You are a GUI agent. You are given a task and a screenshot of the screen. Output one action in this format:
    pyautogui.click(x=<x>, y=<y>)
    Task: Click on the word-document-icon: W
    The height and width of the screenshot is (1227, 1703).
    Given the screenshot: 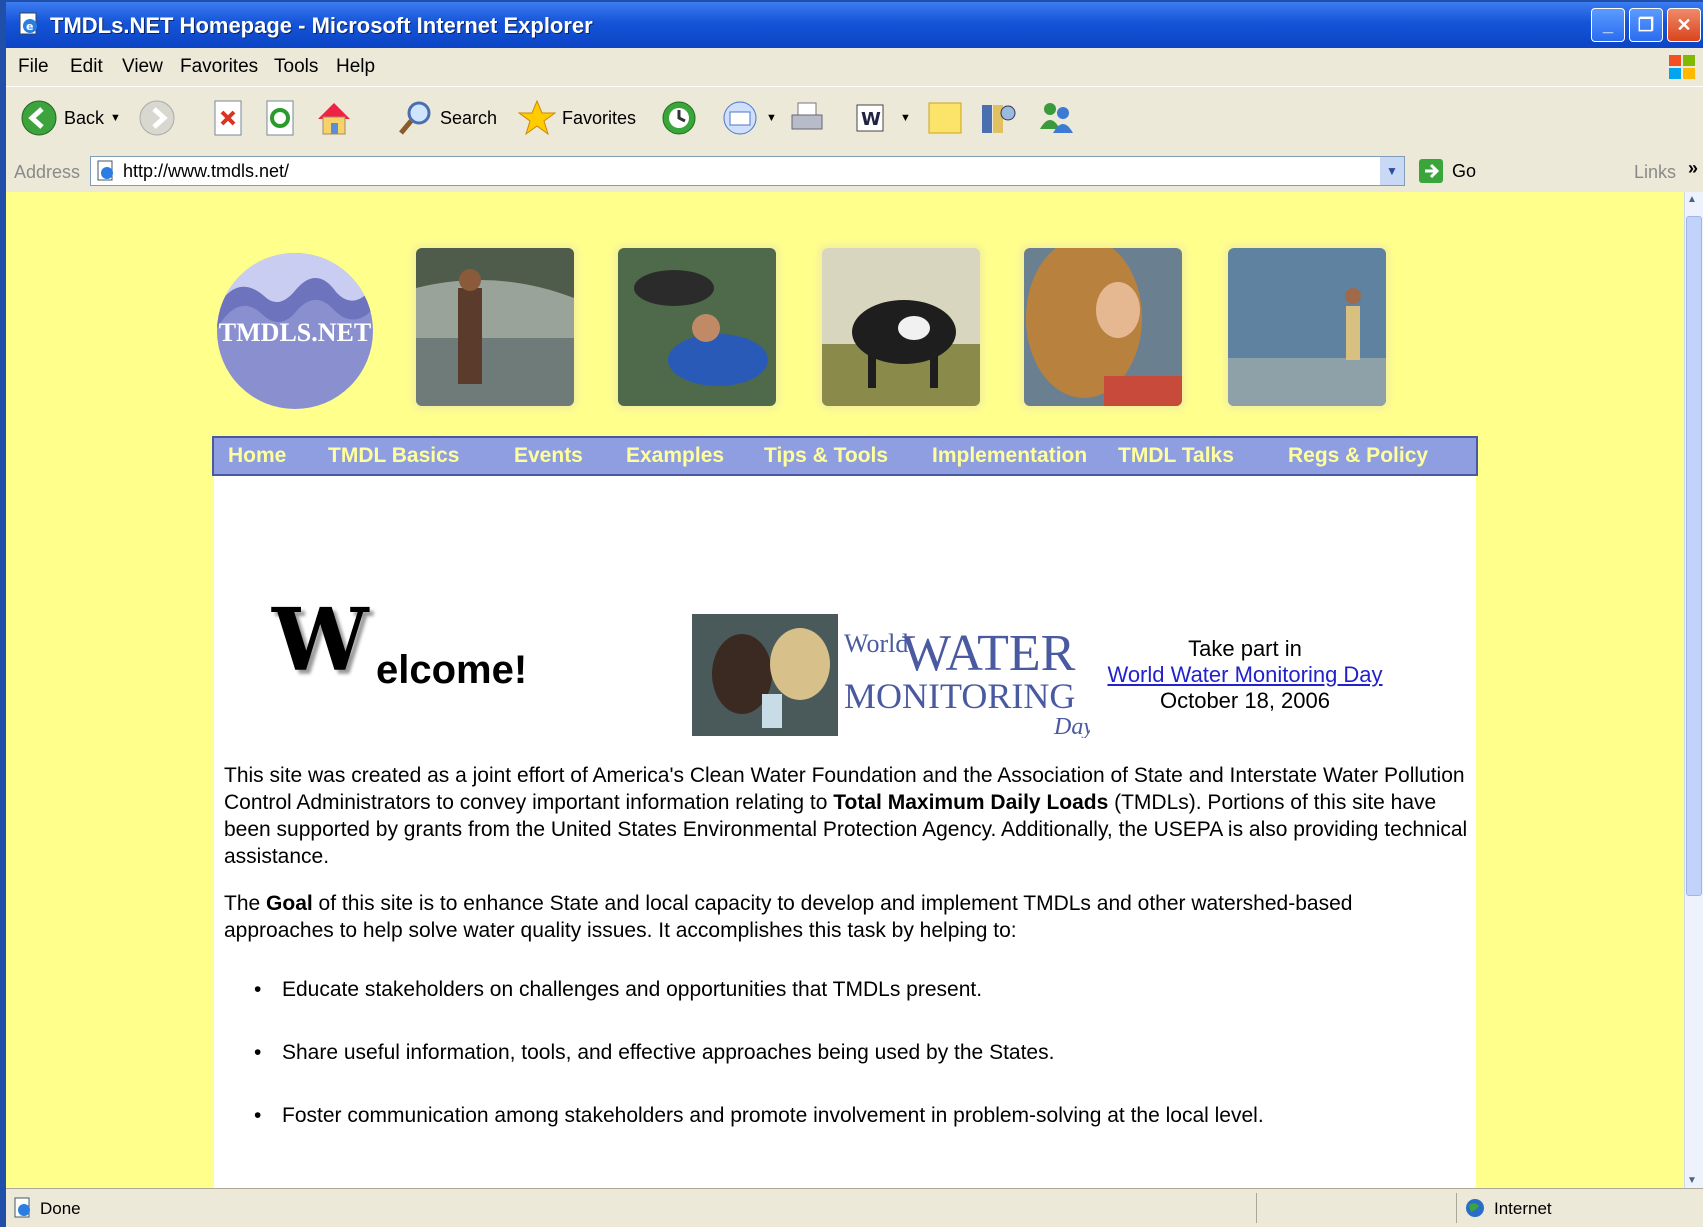 What is the action you would take?
    pyautogui.click(x=870, y=118)
    